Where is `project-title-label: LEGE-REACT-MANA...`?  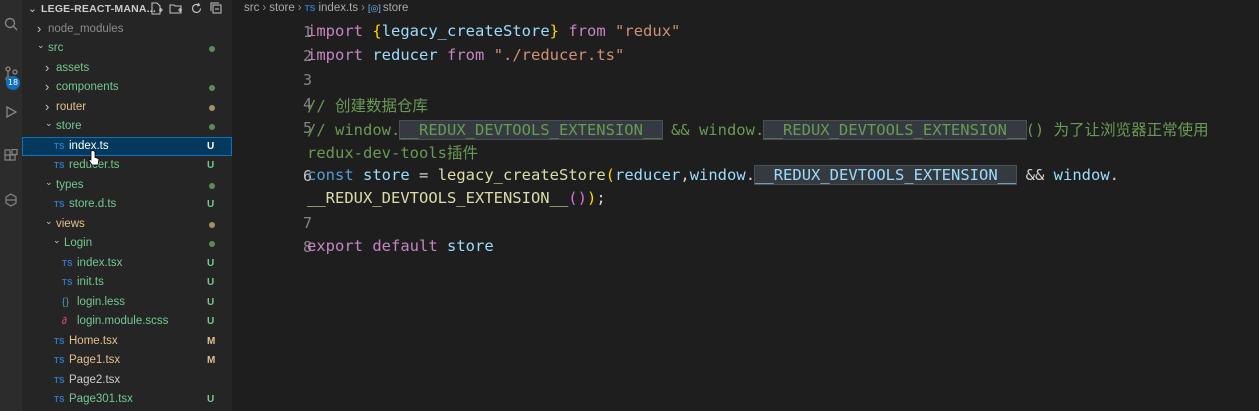
project-title-label: LEGE-REACT-MANA... is located at coordinates (99, 9).